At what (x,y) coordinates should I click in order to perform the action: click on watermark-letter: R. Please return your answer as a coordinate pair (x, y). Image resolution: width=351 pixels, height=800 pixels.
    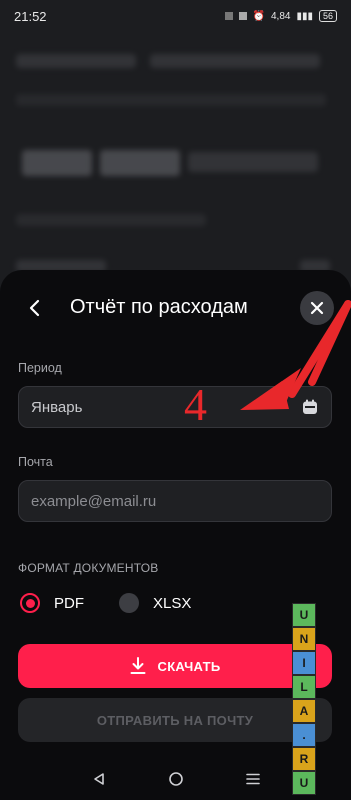
    Looking at the image, I should click on (304, 759).